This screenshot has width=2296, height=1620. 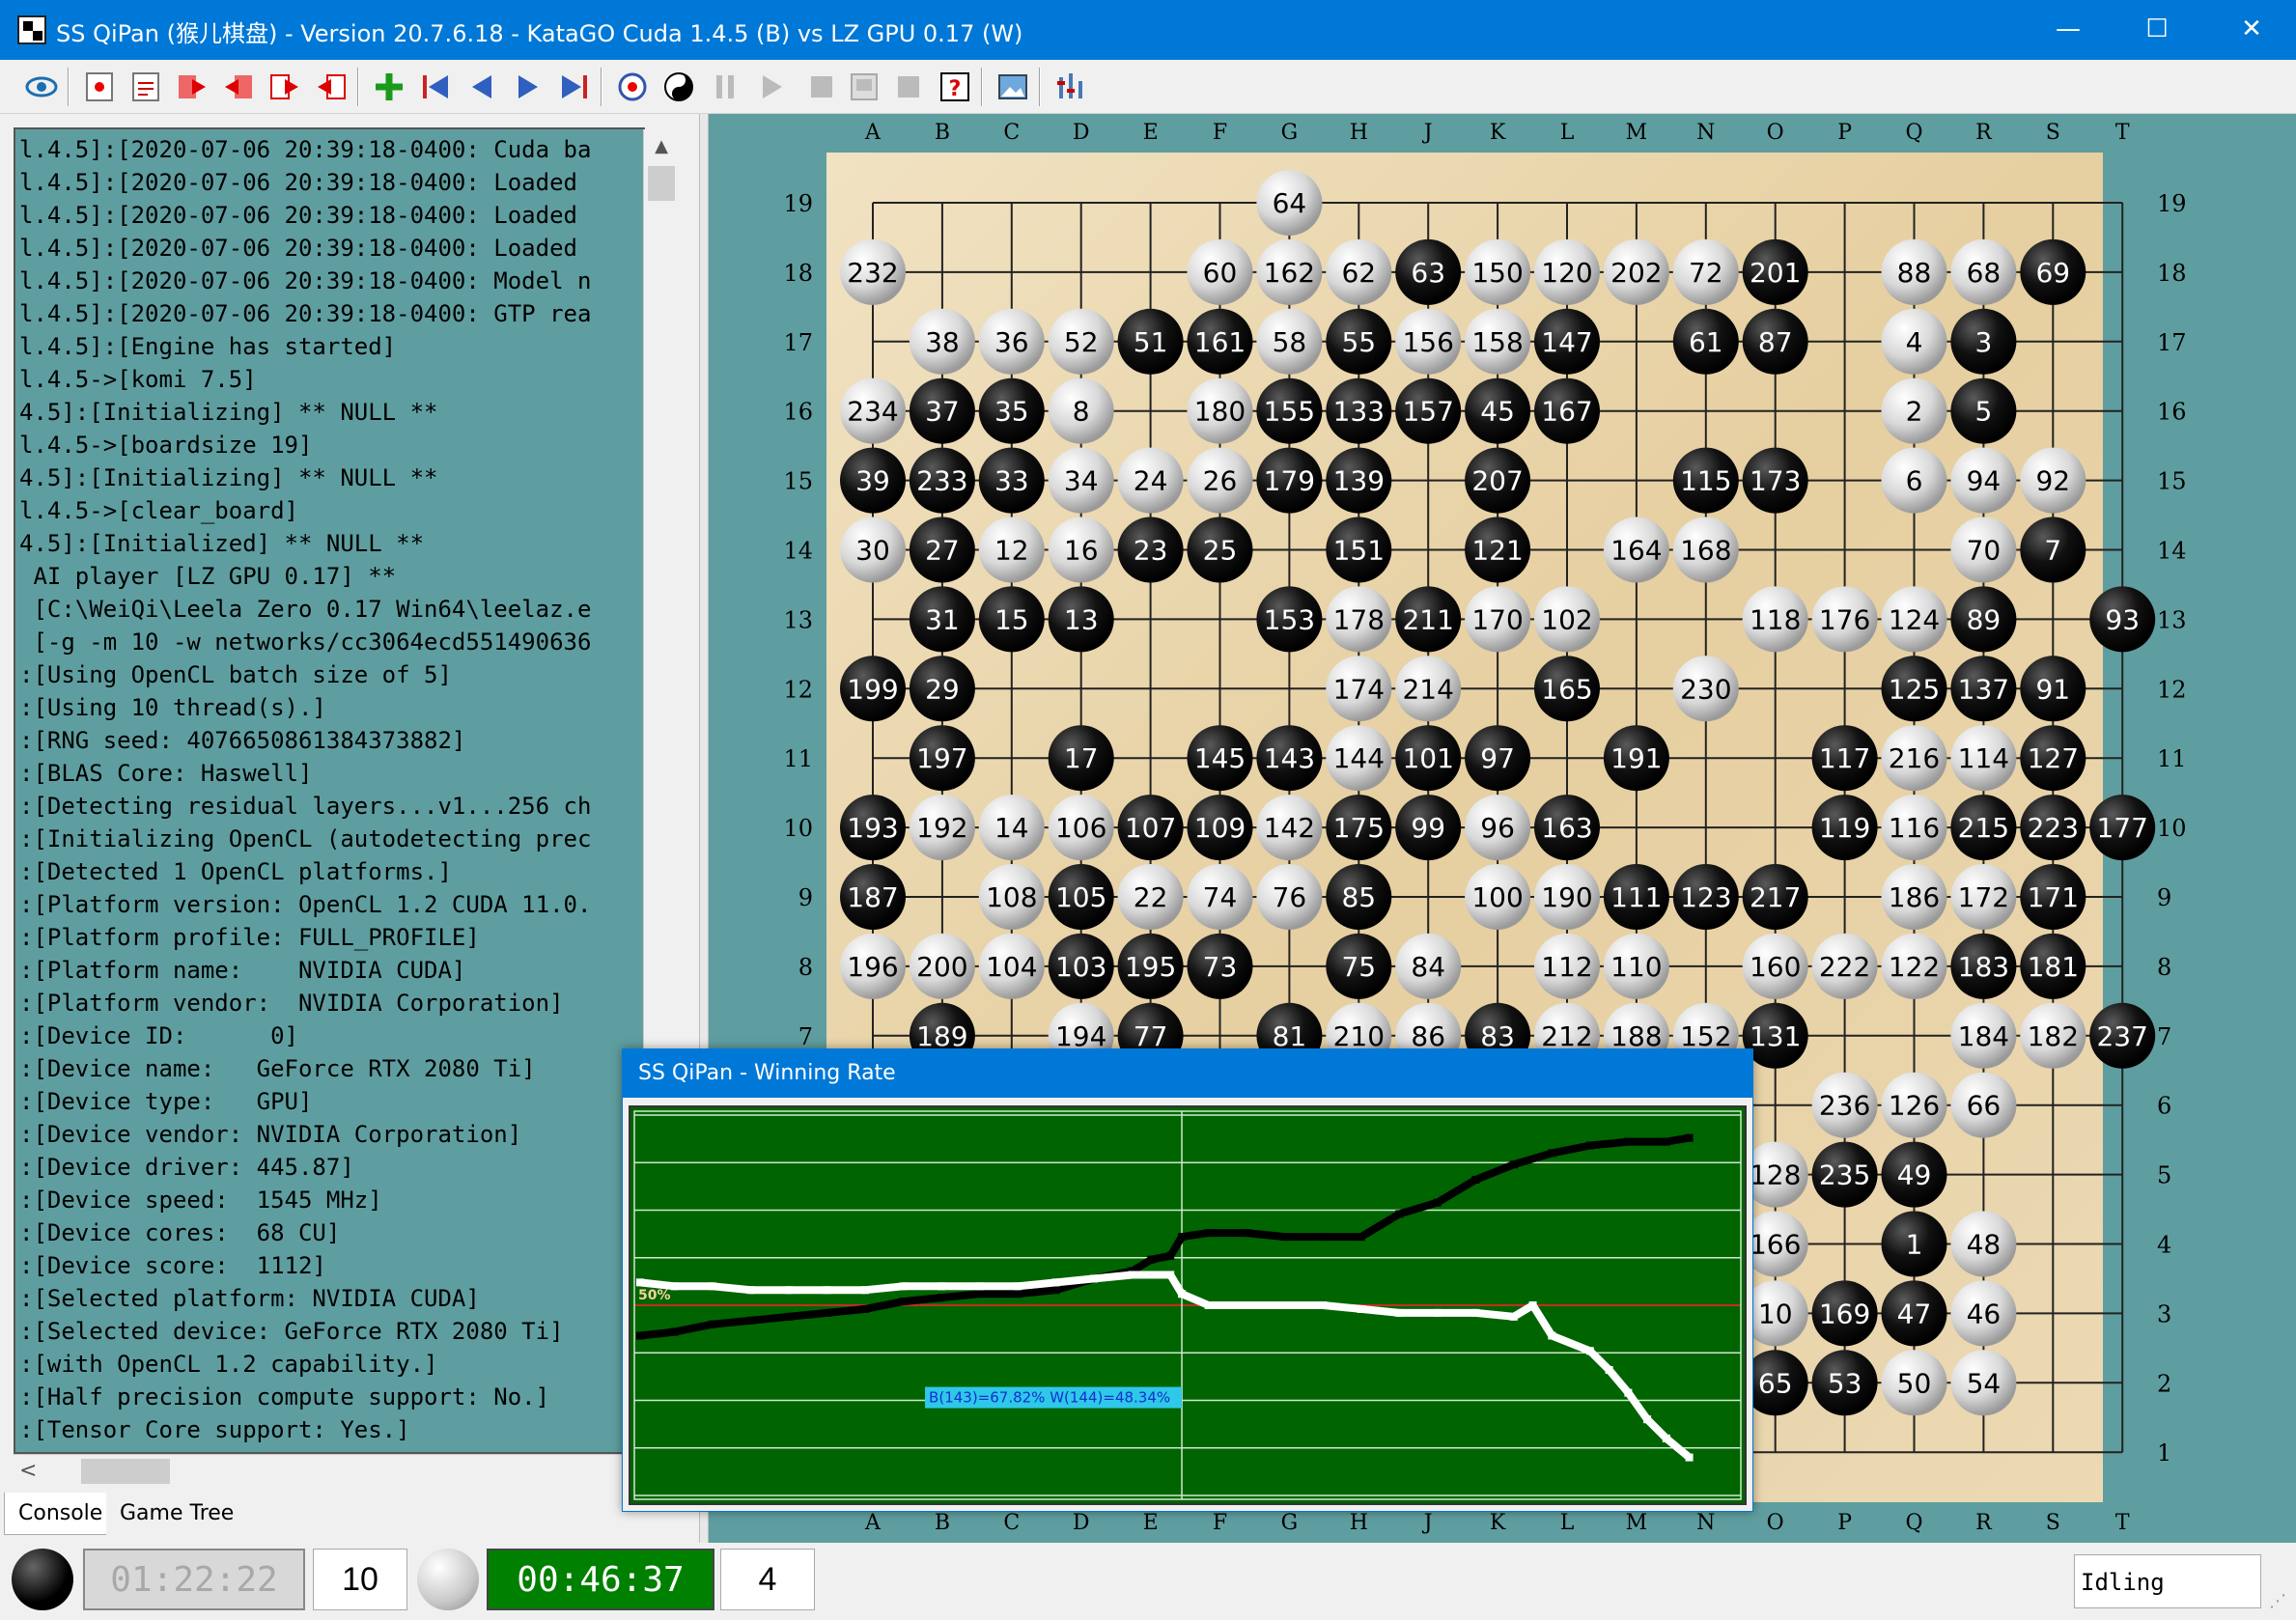 What do you see at coordinates (1915, 273) in the screenshot?
I see `move-number: 88` at bounding box center [1915, 273].